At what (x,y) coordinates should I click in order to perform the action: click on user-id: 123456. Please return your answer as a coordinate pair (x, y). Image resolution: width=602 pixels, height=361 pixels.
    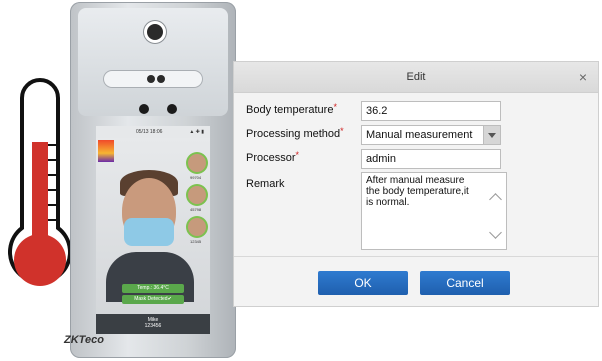
    Looking at the image, I should click on (153, 326).